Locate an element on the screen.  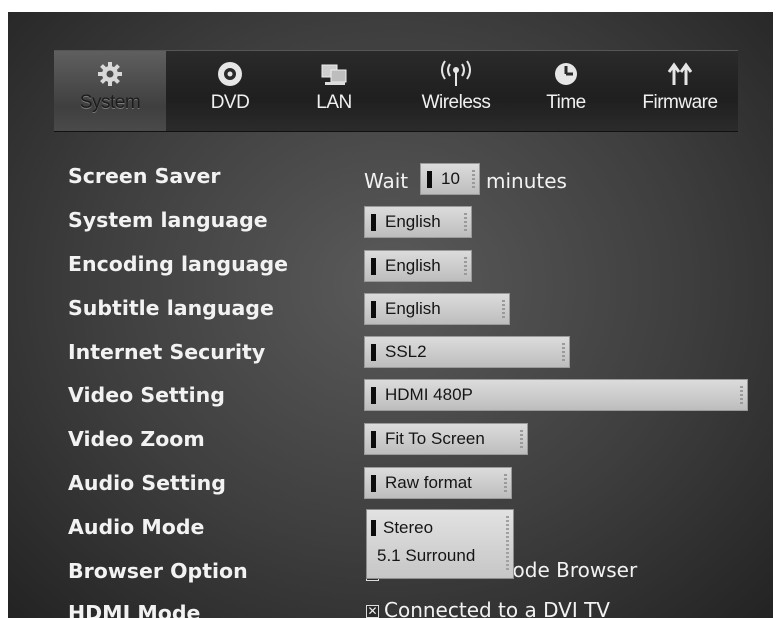
video-setting-label: Video Setting is located at coordinates (146, 395).